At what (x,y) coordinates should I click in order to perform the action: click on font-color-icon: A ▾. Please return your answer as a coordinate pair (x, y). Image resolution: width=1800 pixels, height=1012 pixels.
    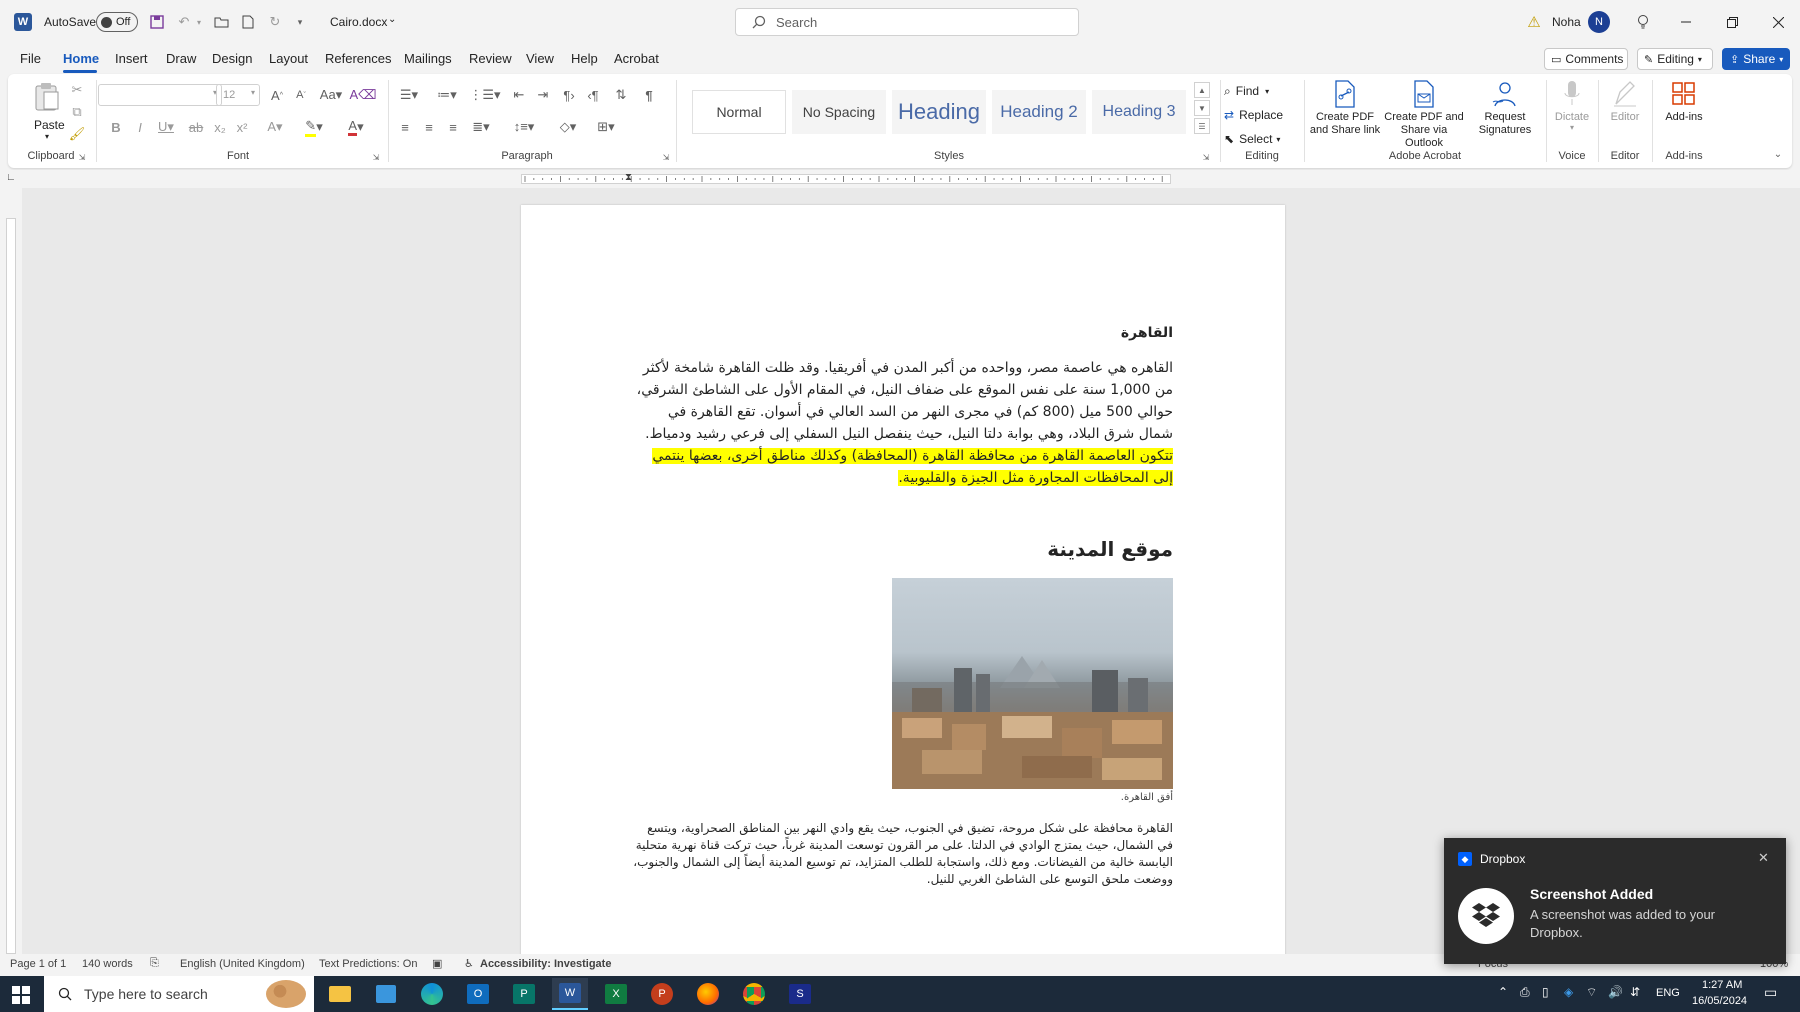
    Looking at the image, I should click on (356, 127).